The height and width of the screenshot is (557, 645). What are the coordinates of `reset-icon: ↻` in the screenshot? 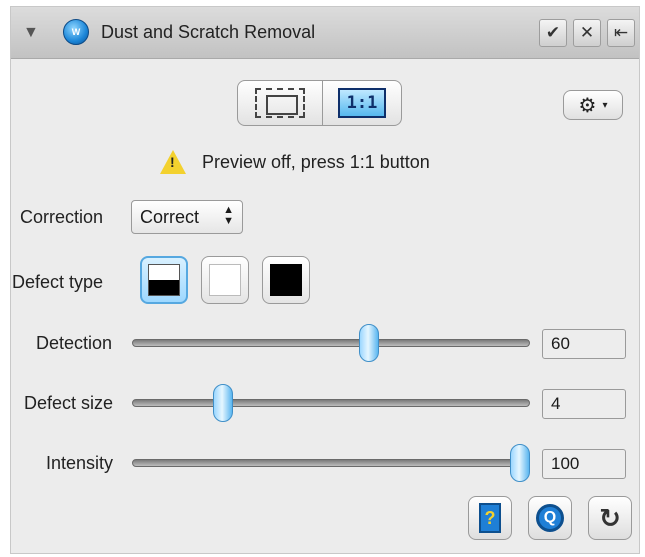 It's located at (610, 517).